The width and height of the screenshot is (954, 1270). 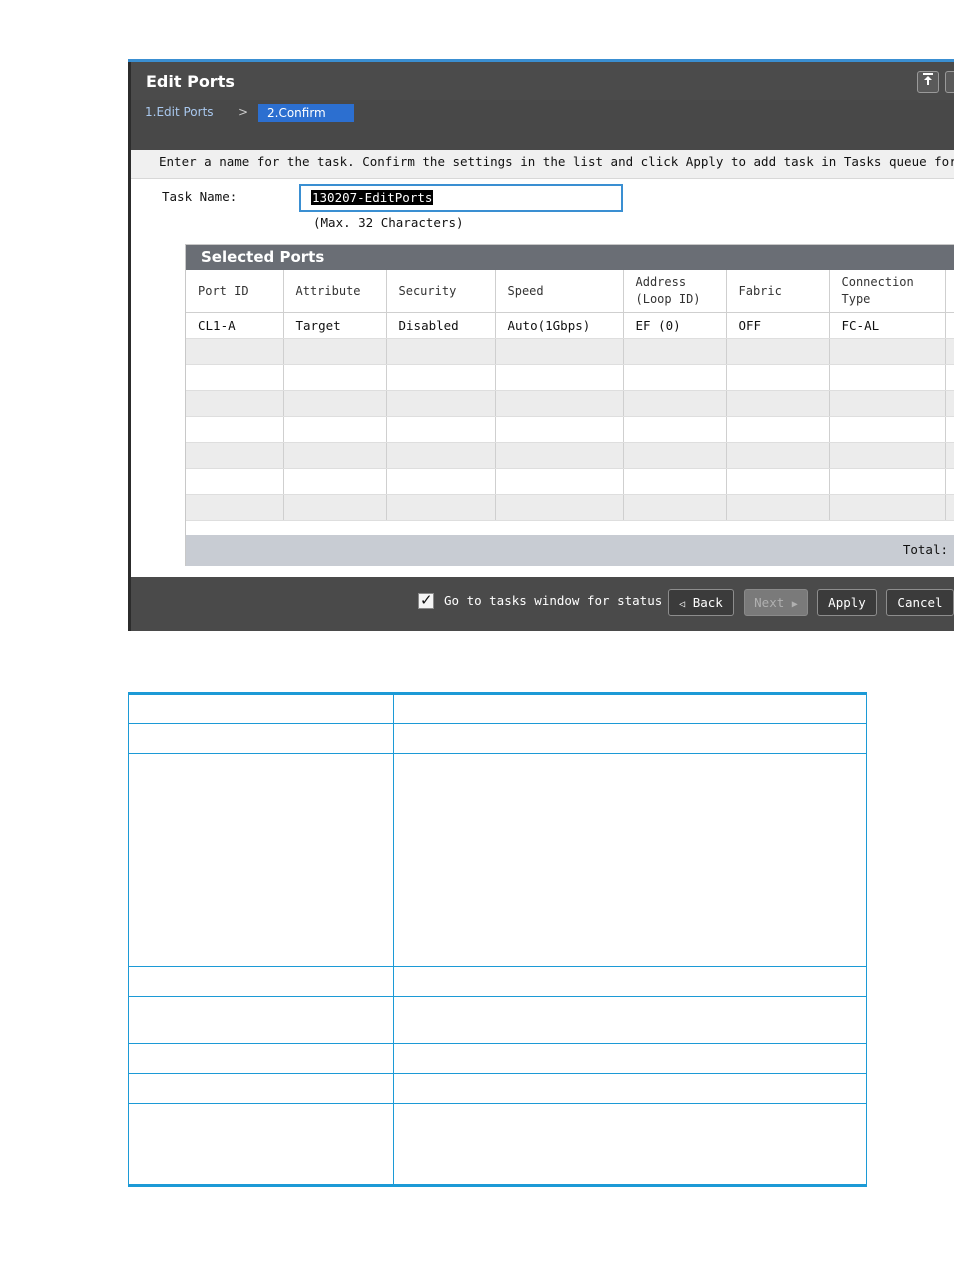 What do you see at coordinates (707, 602) in the screenshot?
I see `back-button-label: Back` at bounding box center [707, 602].